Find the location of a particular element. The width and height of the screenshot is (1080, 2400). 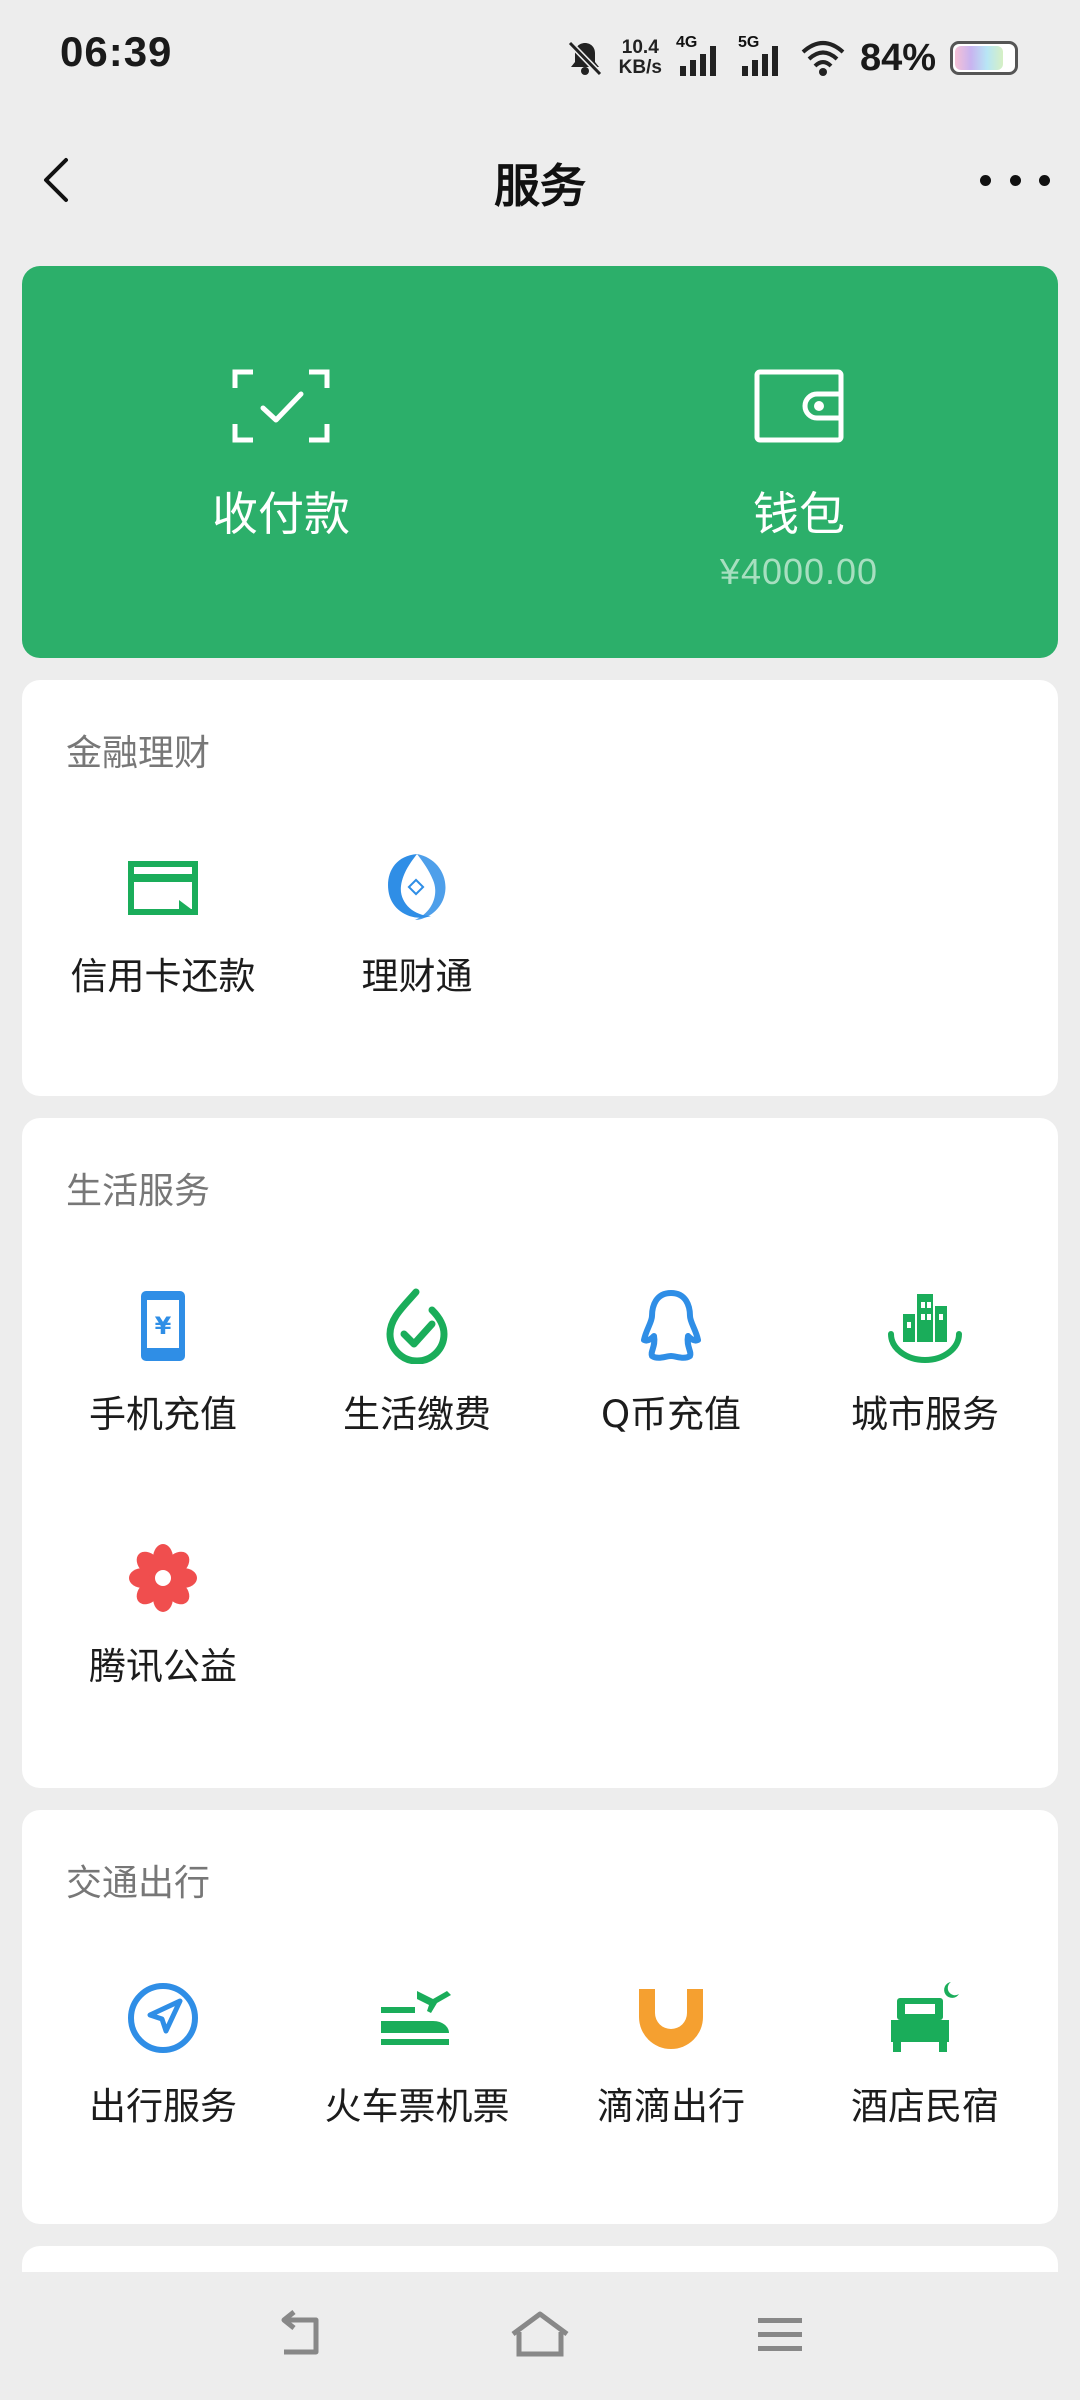

status-icons: 10.4 KB/s 4G 5G 84% is located at coordinates (791, 58).